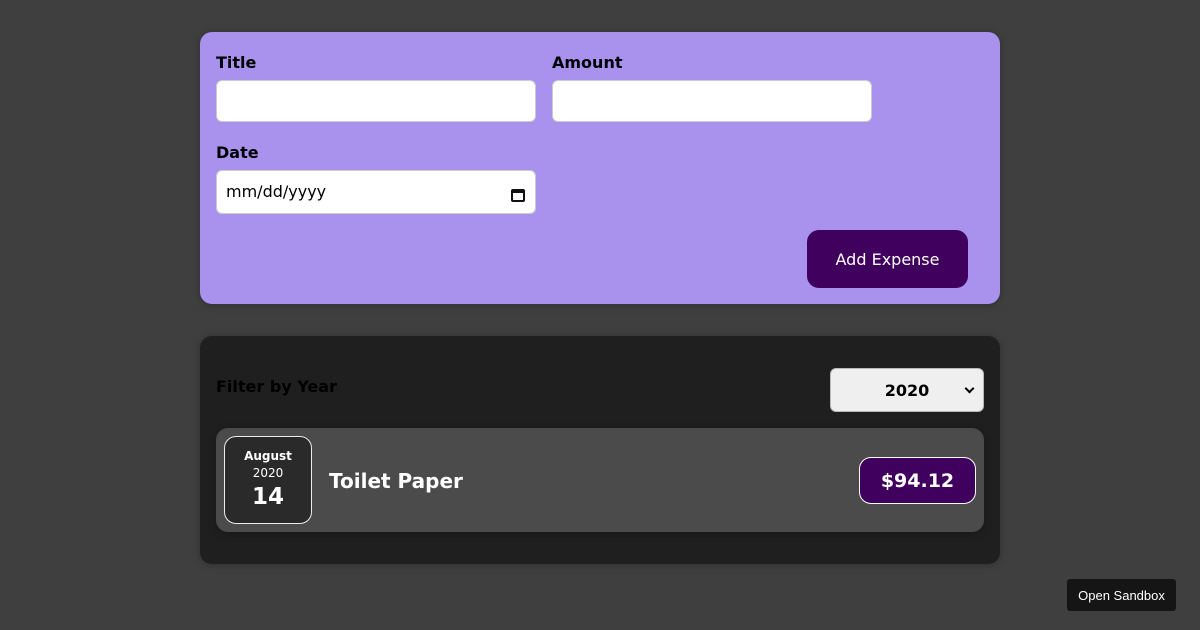  Describe the element at coordinates (600, 480) in the screenshot. I see `expense-item: August 2020 14 Toilet Paper $94.12` at that location.